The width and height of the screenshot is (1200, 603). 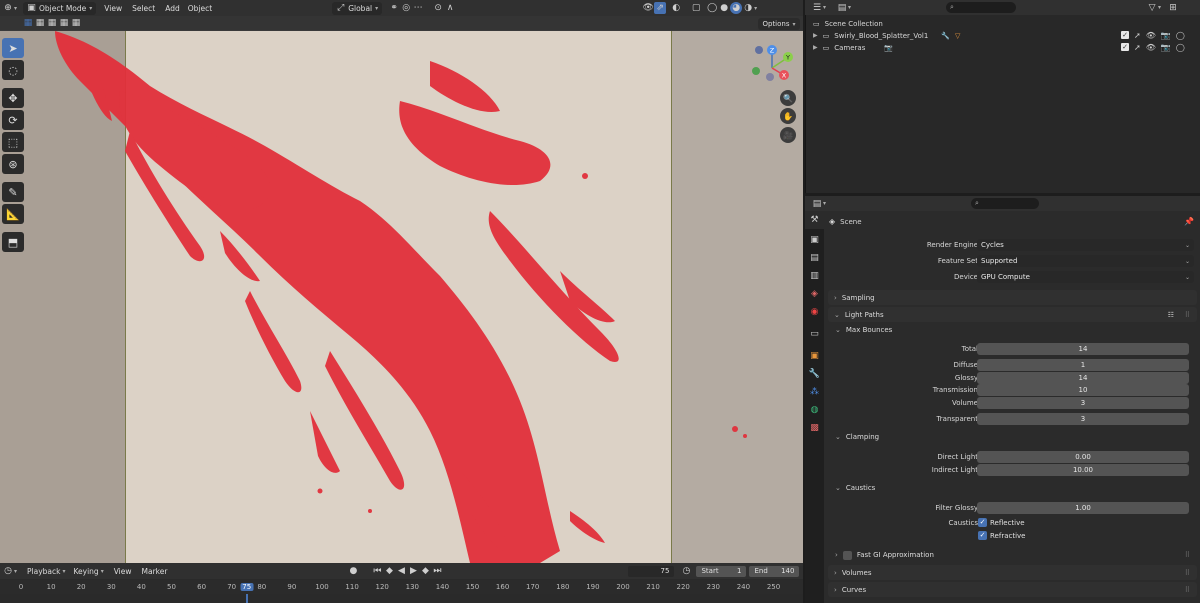 What do you see at coordinates (437, 571) in the screenshot?
I see `jump-end-icon: ⏭` at bounding box center [437, 571].